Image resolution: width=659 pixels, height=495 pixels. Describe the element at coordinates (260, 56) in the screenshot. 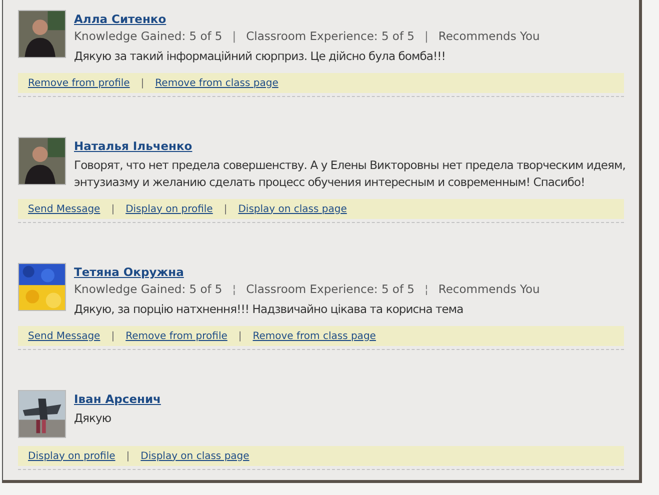

I see `review-text: Дякую за такий інформаційний сюрприз. Це дійсно була бомба!!!` at that location.